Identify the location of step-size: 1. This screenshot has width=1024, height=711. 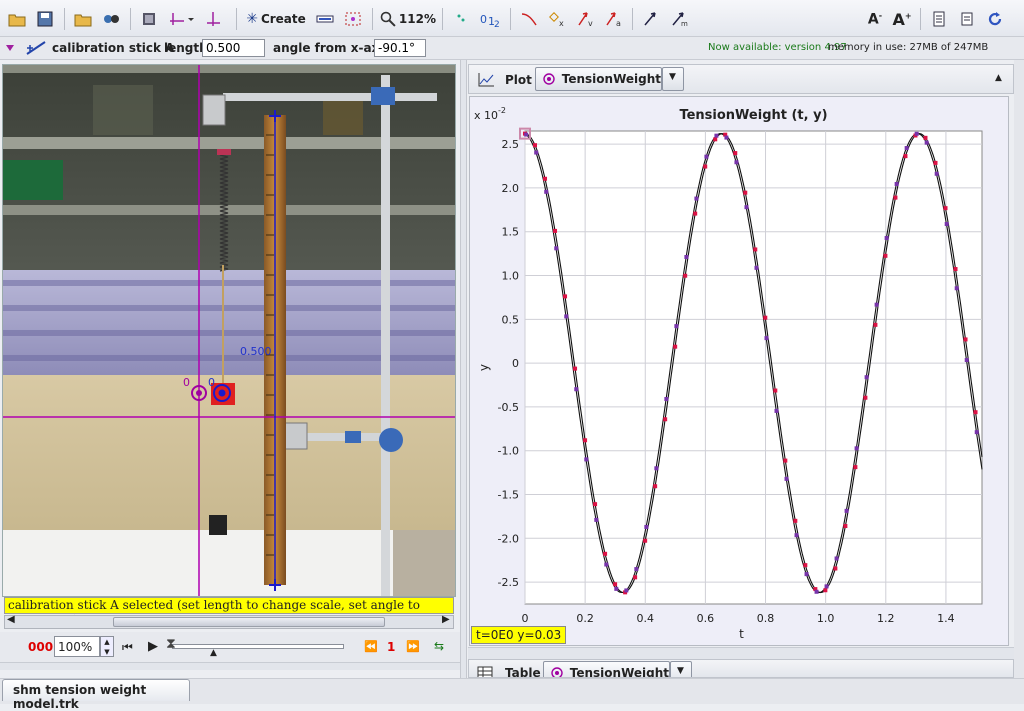
(391, 647).